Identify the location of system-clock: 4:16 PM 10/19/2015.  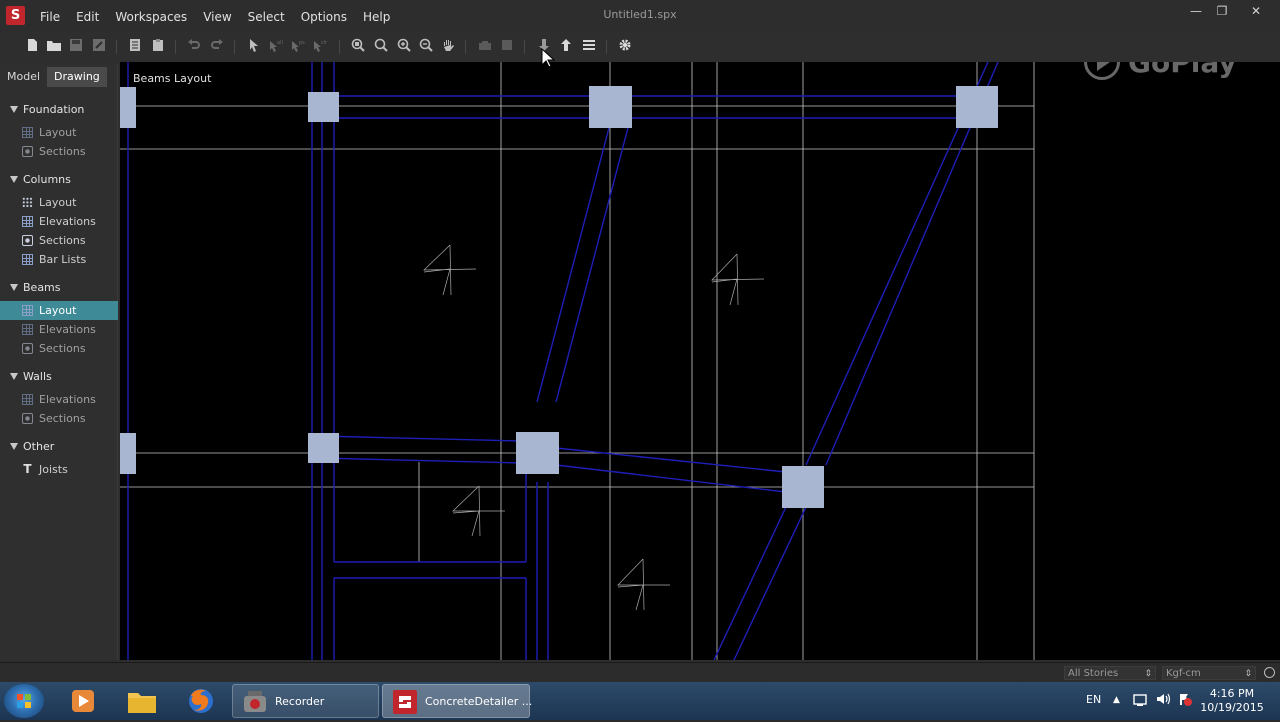
(1232, 701).